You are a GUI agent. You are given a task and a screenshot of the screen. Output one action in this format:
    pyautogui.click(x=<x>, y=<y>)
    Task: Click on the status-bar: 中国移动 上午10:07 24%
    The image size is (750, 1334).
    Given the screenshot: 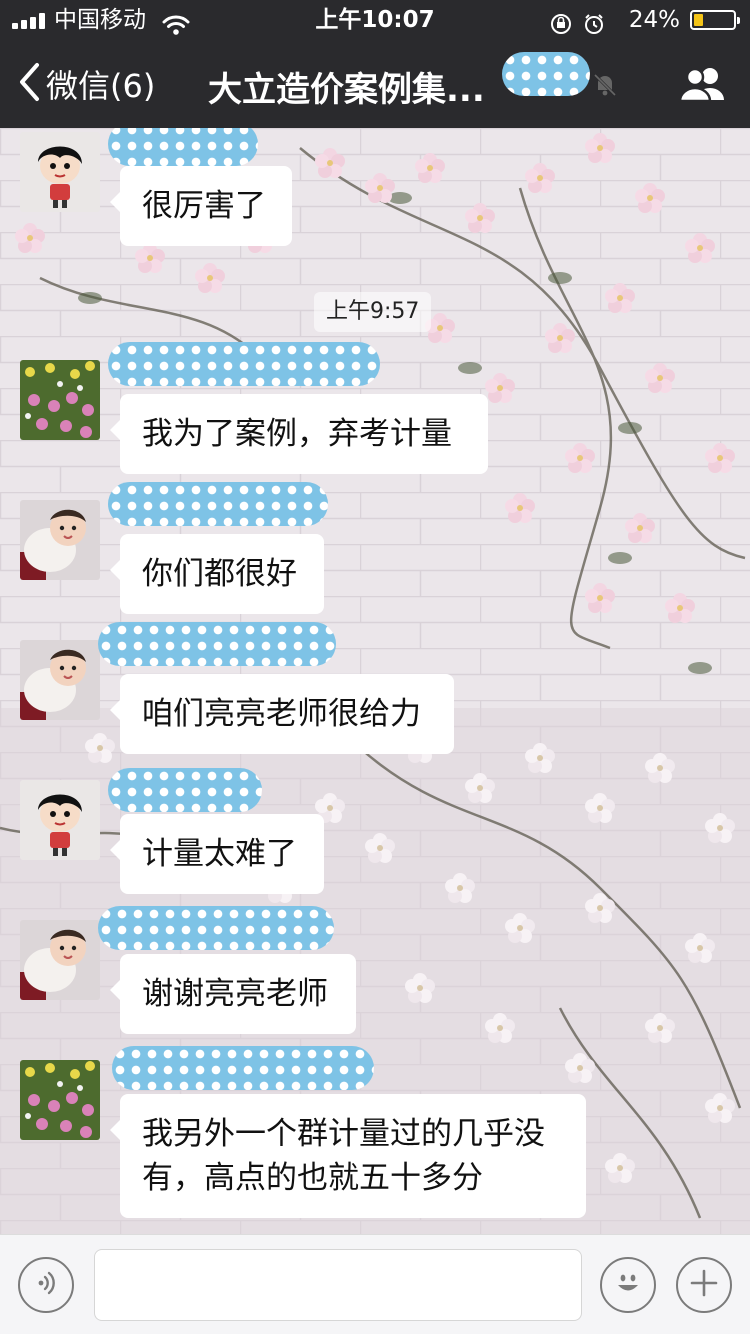 What is the action you would take?
    pyautogui.click(x=375, y=20)
    